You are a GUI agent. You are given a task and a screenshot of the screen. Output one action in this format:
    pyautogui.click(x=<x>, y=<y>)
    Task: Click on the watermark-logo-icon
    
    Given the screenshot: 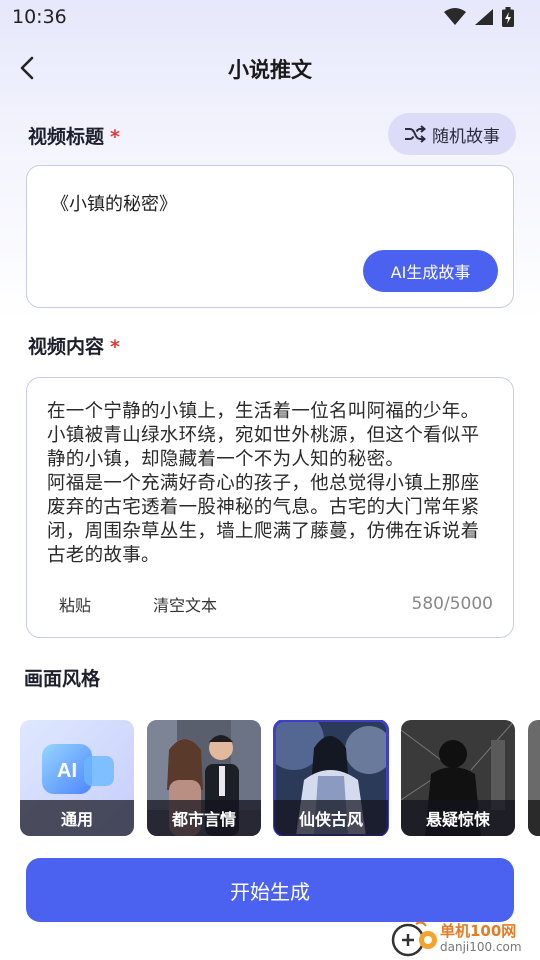 What is the action you would take?
    pyautogui.click(x=414, y=939)
    